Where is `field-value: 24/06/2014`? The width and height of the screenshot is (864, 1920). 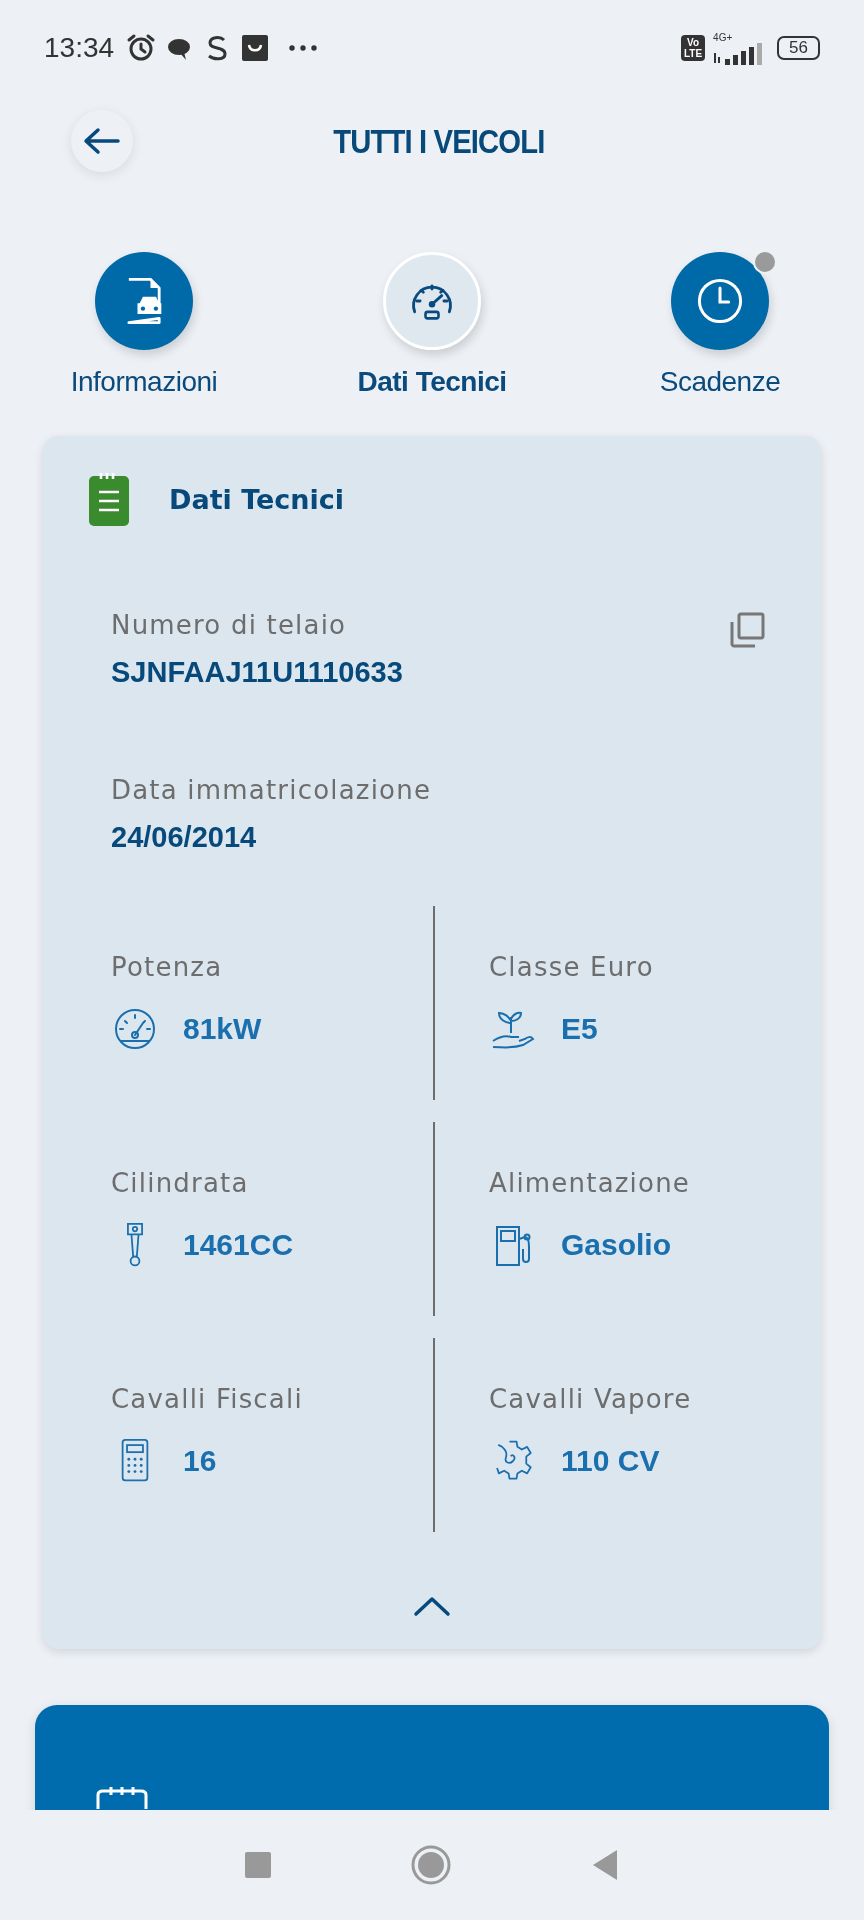
field-value: 24/06/2014 is located at coordinates (184, 837).